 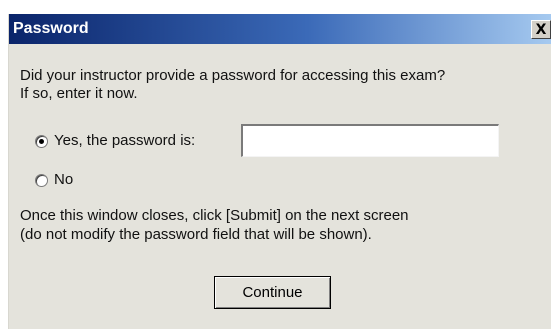 I want to click on close-icon: X, so click(x=541, y=29).